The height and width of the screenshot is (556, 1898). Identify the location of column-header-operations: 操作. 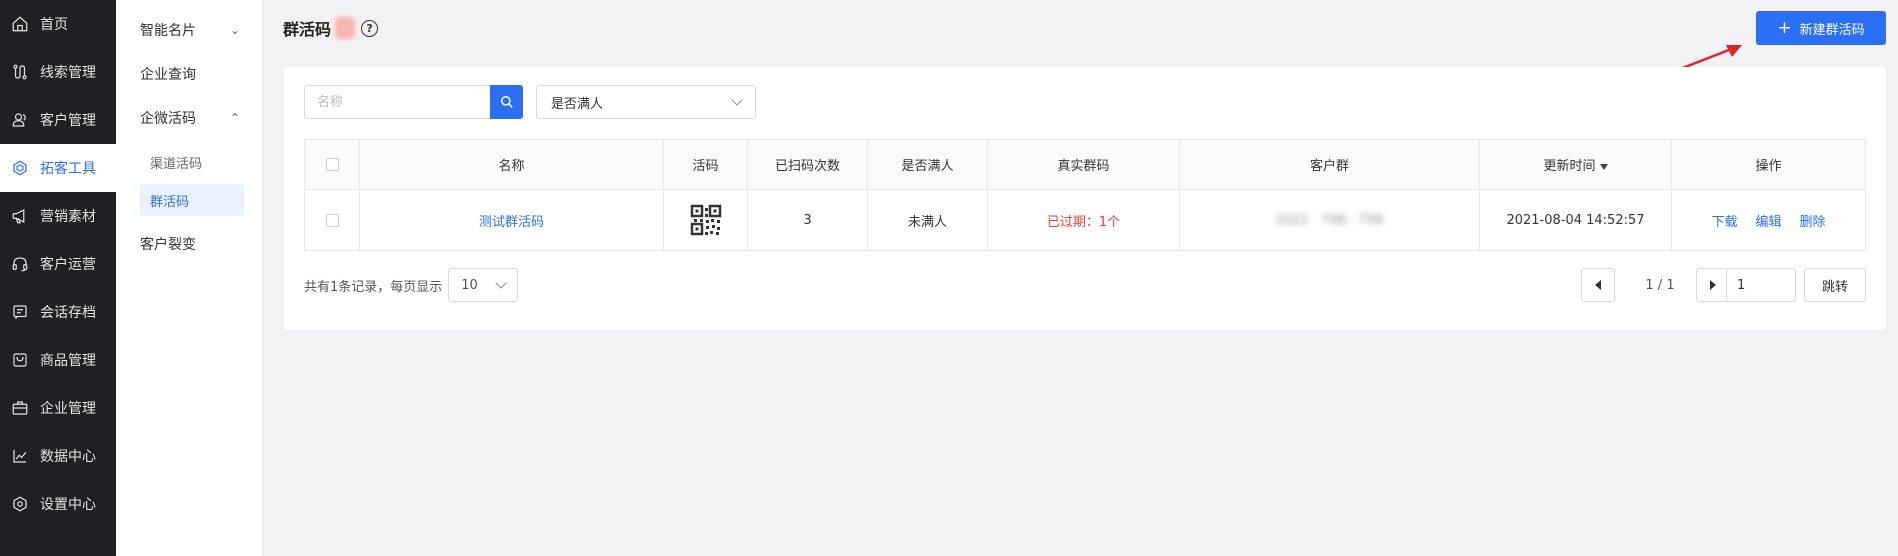
(1768, 164).